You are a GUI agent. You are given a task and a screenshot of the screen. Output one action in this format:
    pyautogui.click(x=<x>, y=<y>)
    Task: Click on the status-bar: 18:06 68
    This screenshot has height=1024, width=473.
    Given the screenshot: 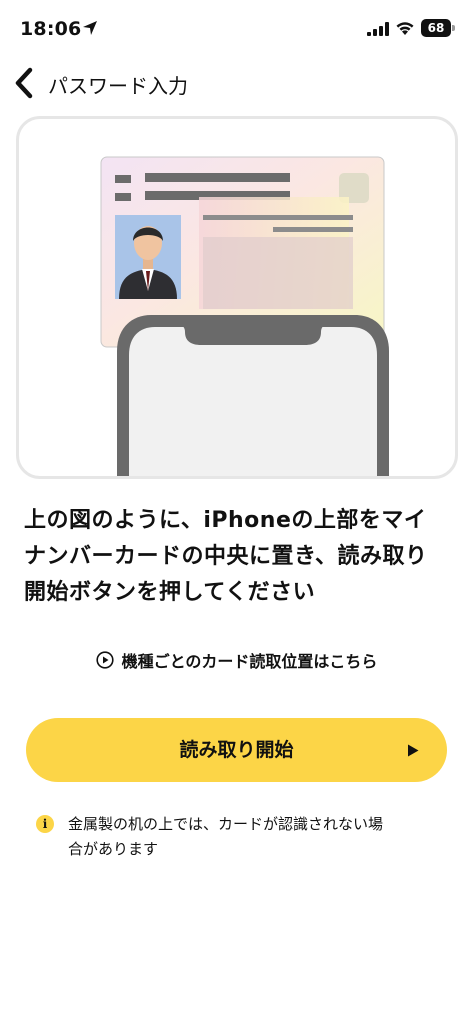 What is the action you would take?
    pyautogui.click(x=236, y=27)
    